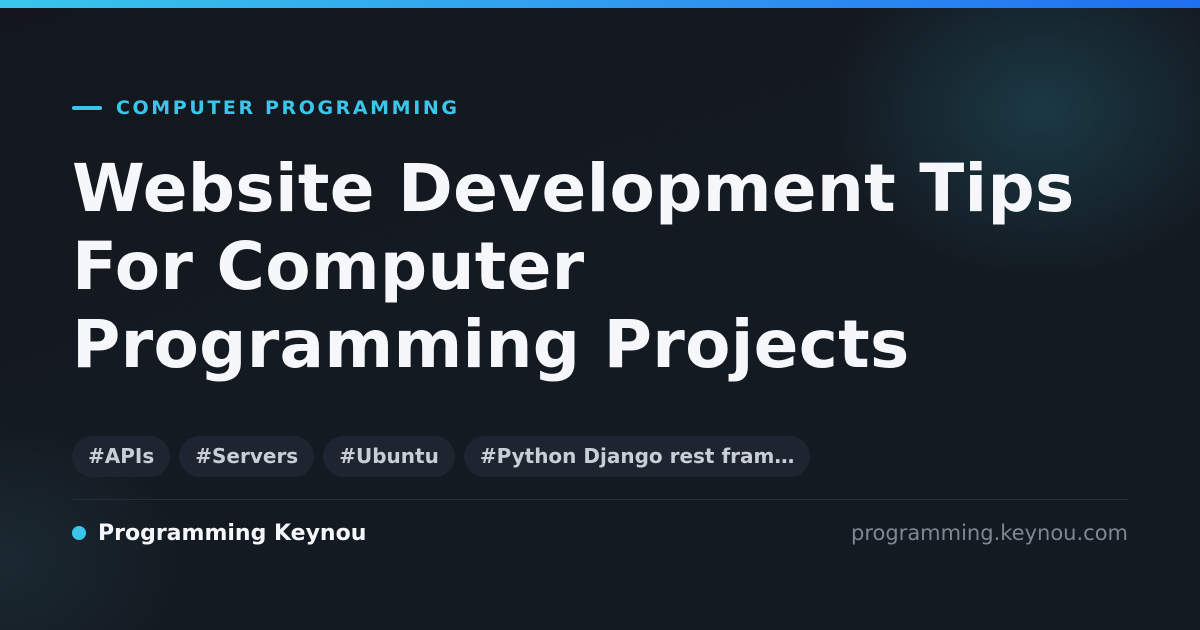 The image size is (1200, 630). What do you see at coordinates (247, 456) in the screenshot?
I see `tag-servers: #Servers` at bounding box center [247, 456].